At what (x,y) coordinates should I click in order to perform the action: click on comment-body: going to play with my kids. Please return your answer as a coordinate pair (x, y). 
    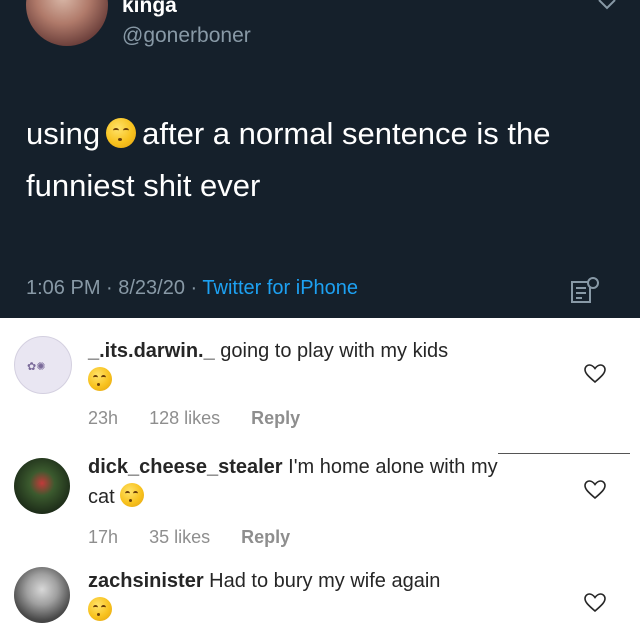
    Looking at the image, I should click on (334, 351).